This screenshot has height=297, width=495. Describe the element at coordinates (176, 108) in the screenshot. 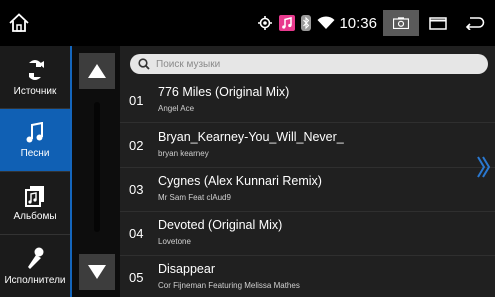

I see `track-artist: Angel Ace` at that location.